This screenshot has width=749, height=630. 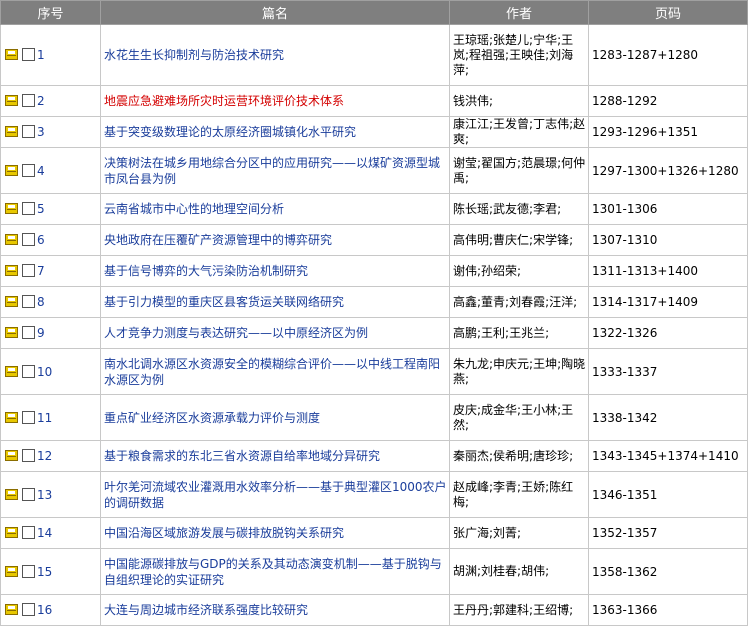 I want to click on seq-cell: 13, so click(x=50, y=494).